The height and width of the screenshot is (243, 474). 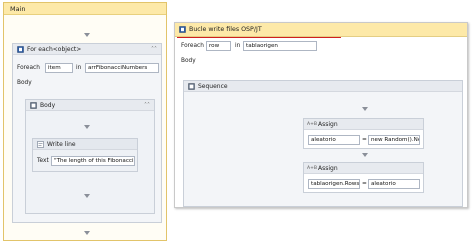 I want to click on body-block-header: Body ˄˄, so click(x=90, y=105).